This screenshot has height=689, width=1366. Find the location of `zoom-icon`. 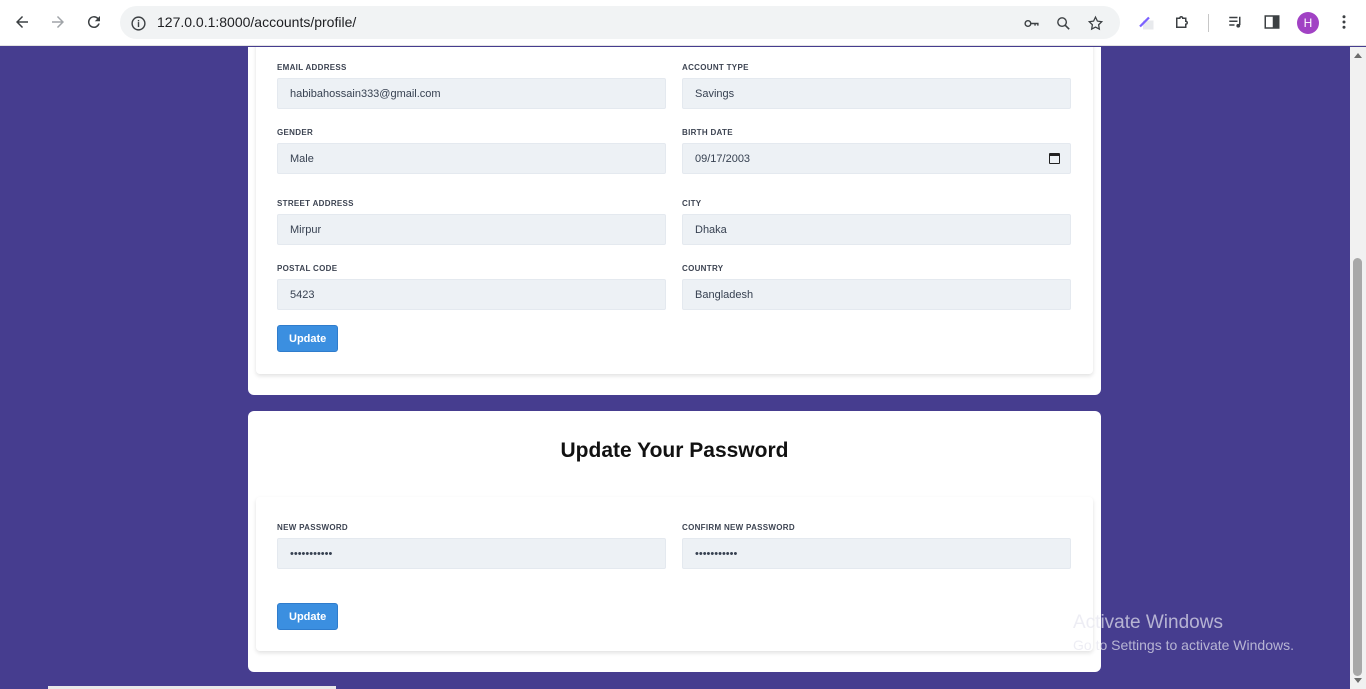

zoom-icon is located at coordinates (1063, 23).